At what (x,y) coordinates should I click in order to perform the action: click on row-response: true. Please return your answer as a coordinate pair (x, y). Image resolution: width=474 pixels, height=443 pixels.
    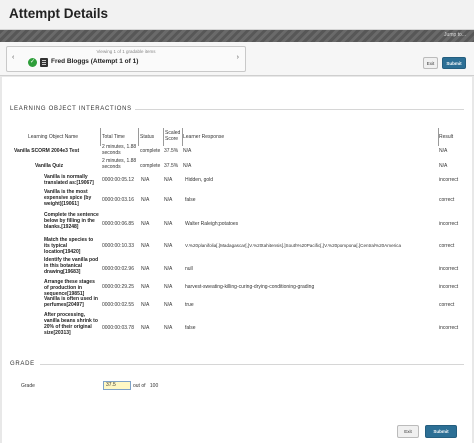
    Looking at the image, I should click on (189, 305).